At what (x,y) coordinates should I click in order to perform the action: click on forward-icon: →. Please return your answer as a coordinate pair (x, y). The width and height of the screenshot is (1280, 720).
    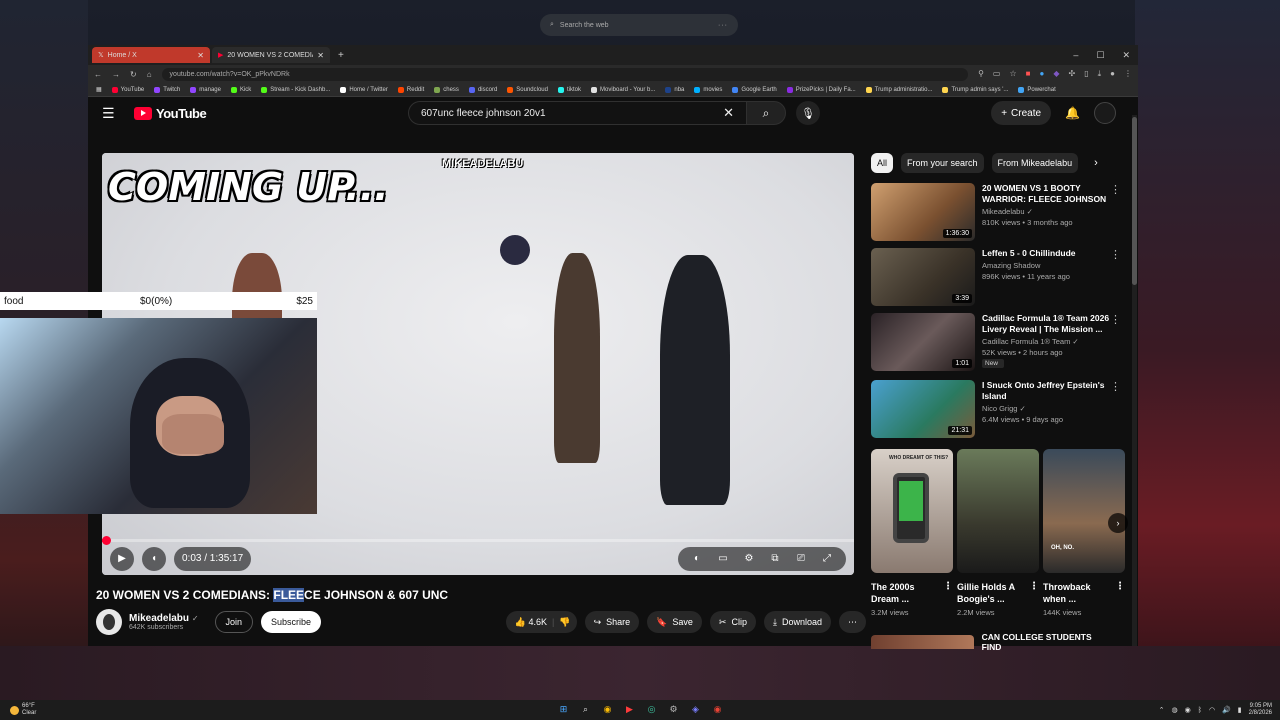
    Looking at the image, I should click on (116, 74).